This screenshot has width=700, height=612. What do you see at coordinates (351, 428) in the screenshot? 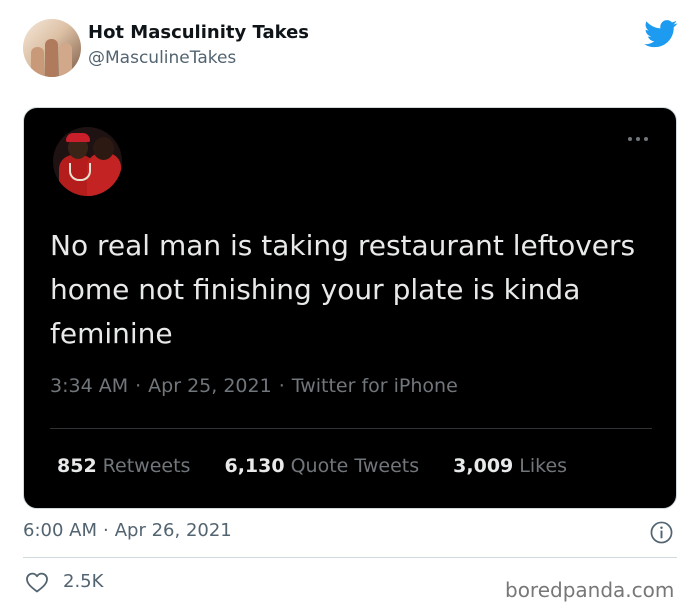
I see `embedded-divider` at bounding box center [351, 428].